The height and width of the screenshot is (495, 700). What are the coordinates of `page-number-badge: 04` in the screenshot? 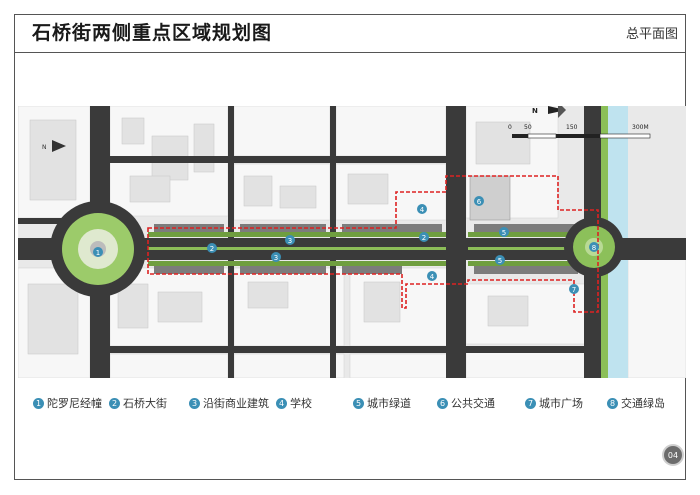 It's located at (673, 455).